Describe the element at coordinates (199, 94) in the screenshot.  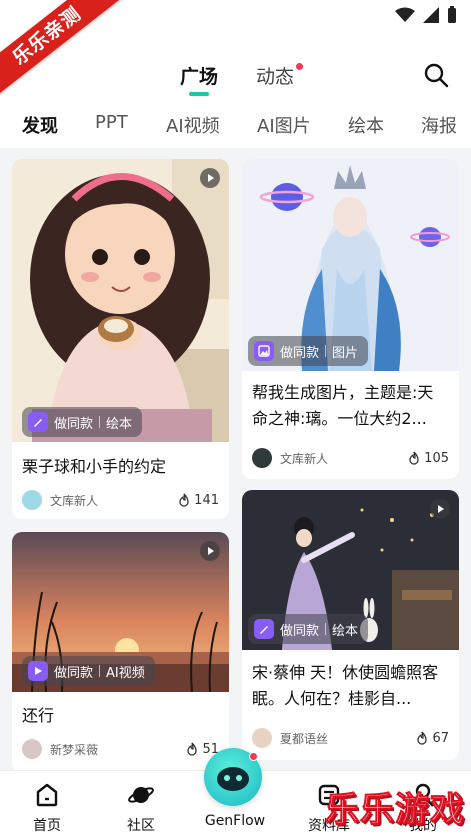
I see `active-tab-indicator` at that location.